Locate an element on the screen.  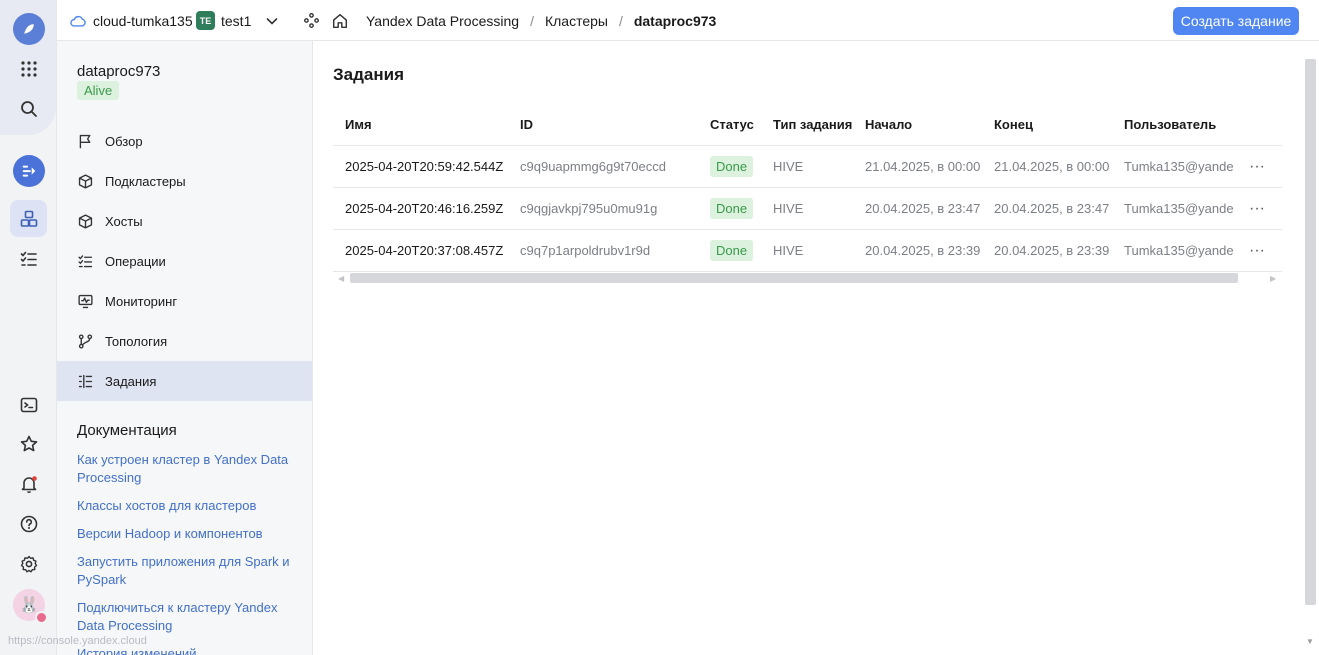
column-header-id: ID is located at coordinates (526, 124).